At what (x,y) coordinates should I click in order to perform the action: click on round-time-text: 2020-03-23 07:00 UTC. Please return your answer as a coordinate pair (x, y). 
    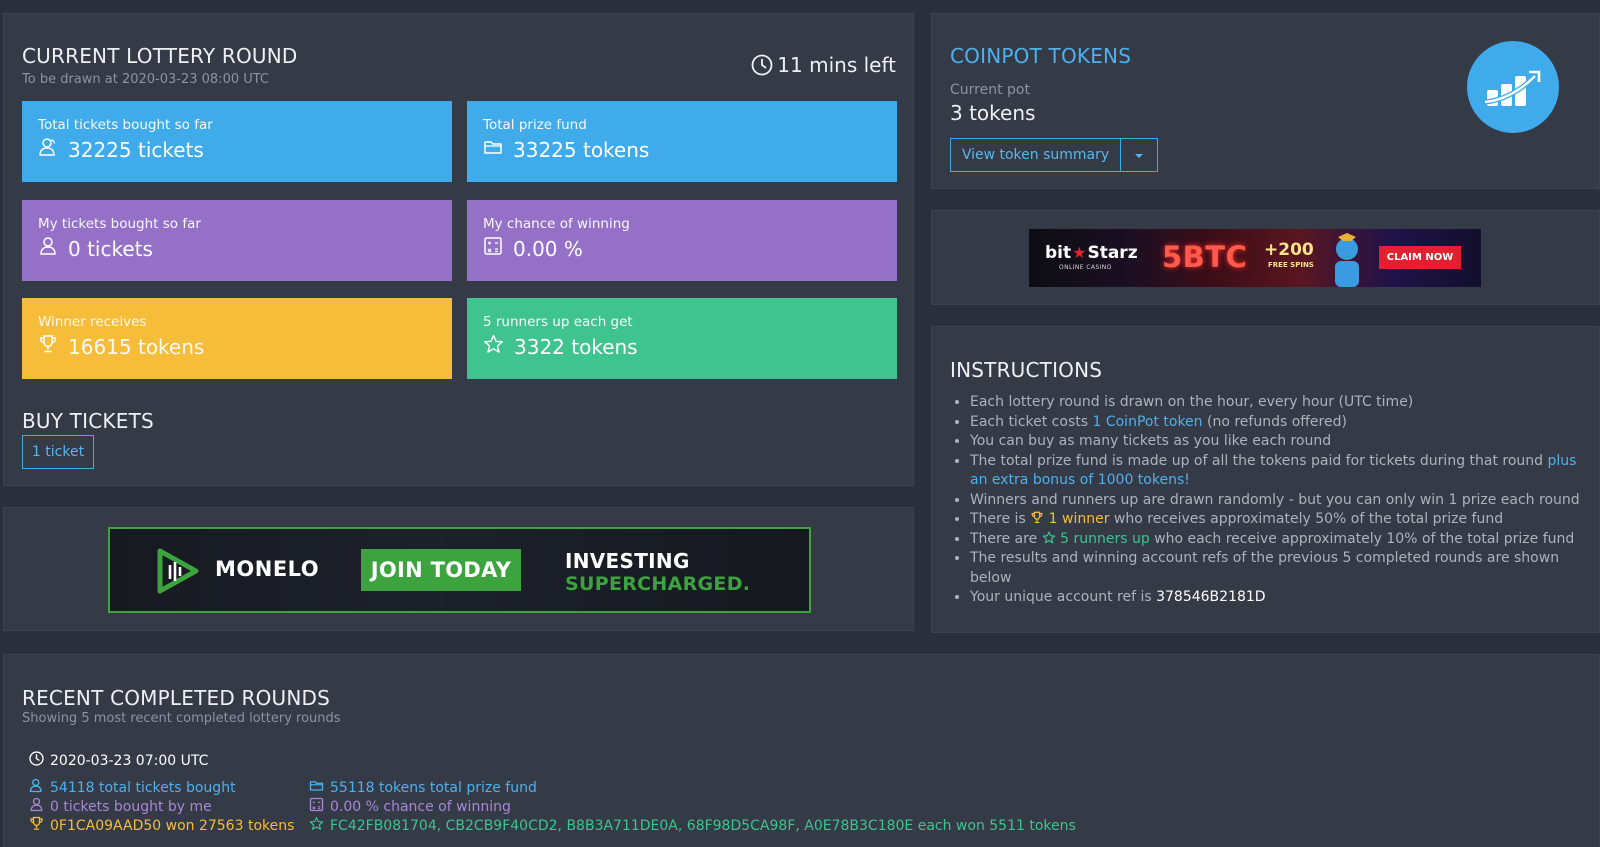
    Looking at the image, I should click on (129, 760).